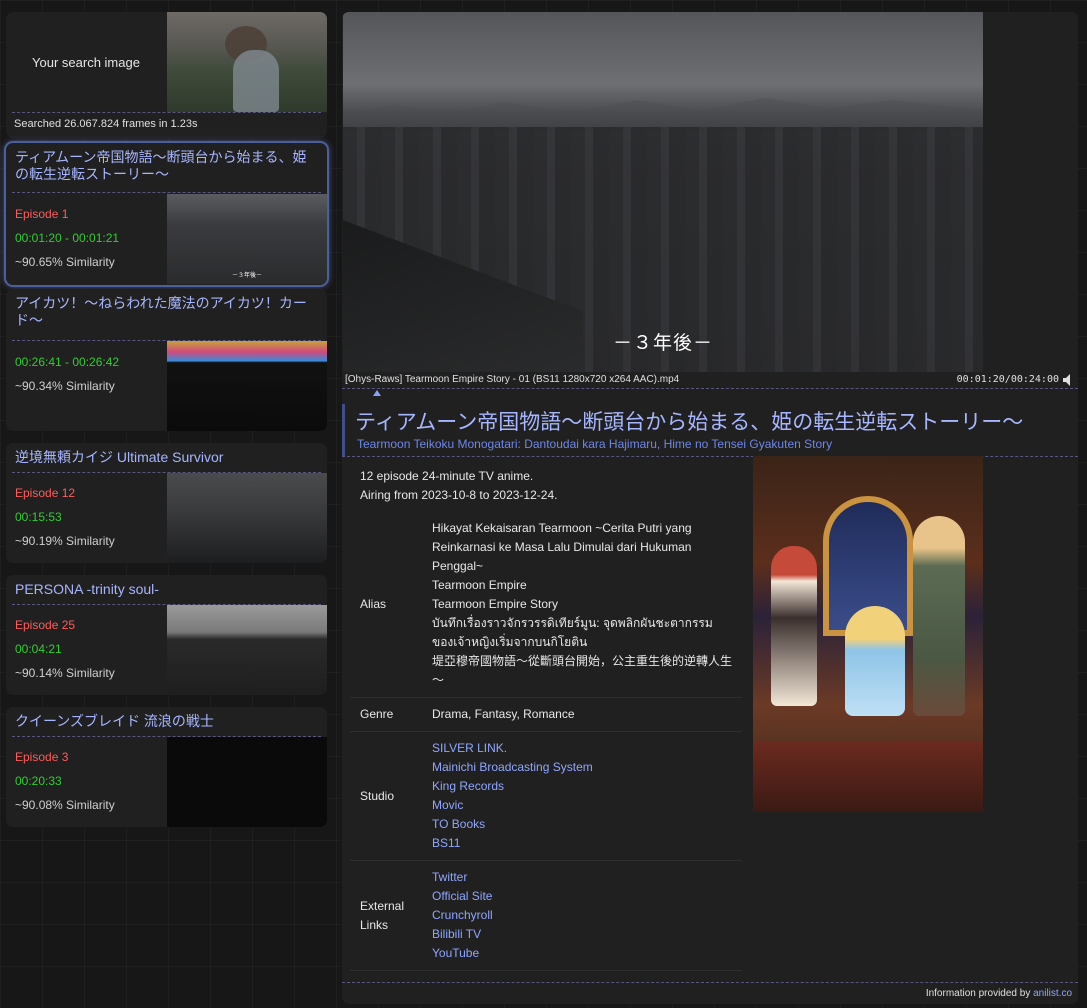 Image resolution: width=1087 pixels, height=1008 pixels. I want to click on result-time: 00:15:53, so click(38, 517).